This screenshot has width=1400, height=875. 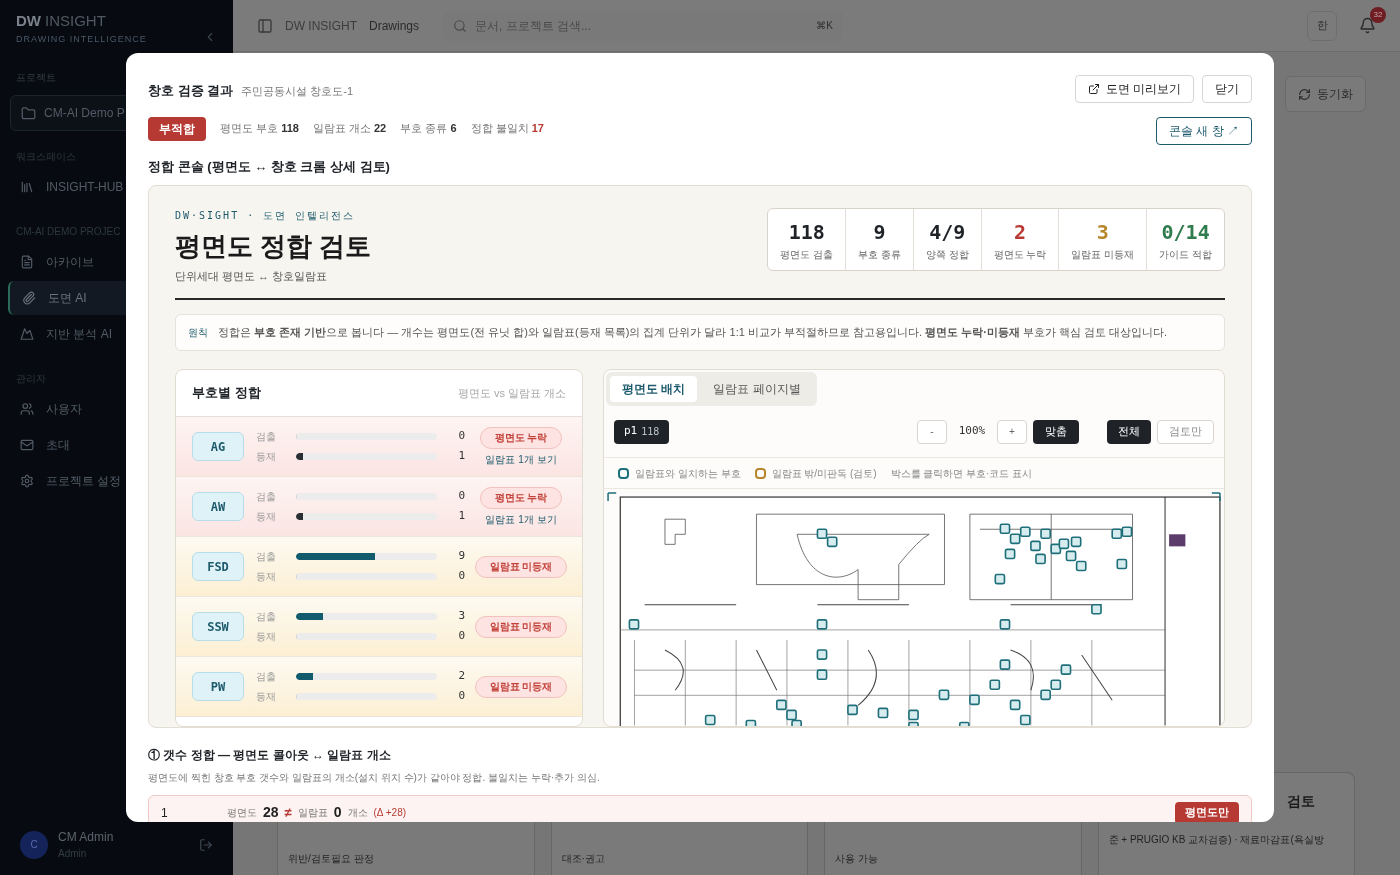 I want to click on notification-icon, so click(x=1367, y=25).